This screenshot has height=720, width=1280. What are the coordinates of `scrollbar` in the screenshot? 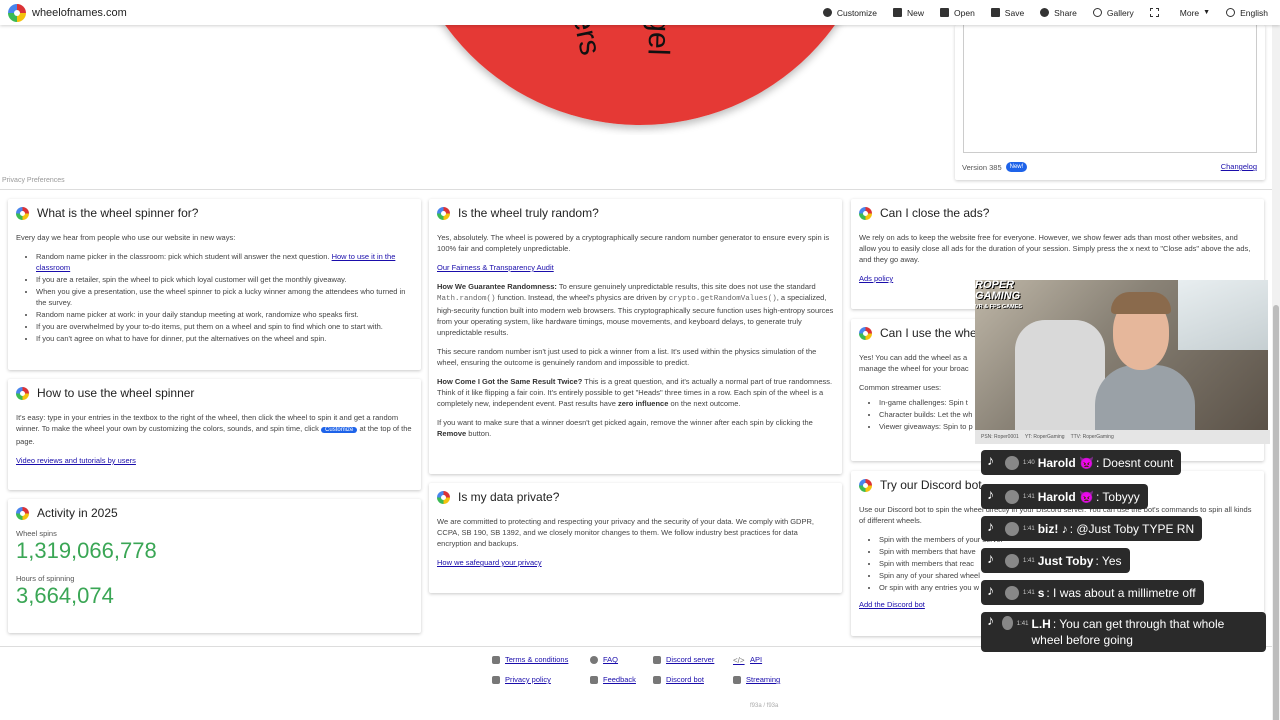 It's located at (1276, 372).